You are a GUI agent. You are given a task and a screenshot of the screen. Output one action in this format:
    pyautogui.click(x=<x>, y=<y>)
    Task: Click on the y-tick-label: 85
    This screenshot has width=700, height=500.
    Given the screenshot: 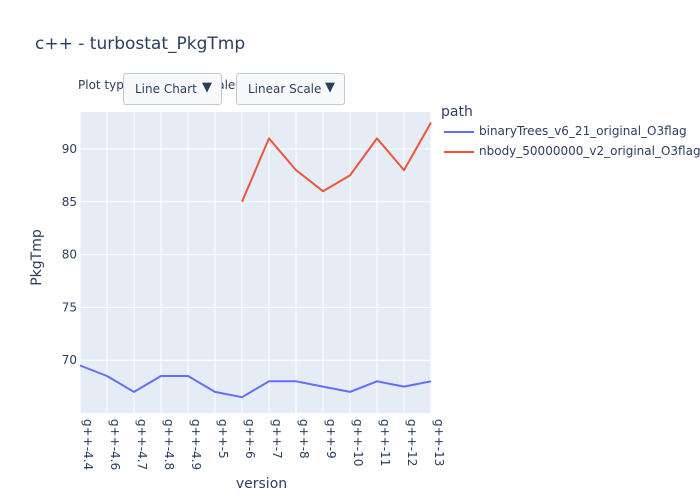 What is the action you would take?
    pyautogui.click(x=69, y=202)
    